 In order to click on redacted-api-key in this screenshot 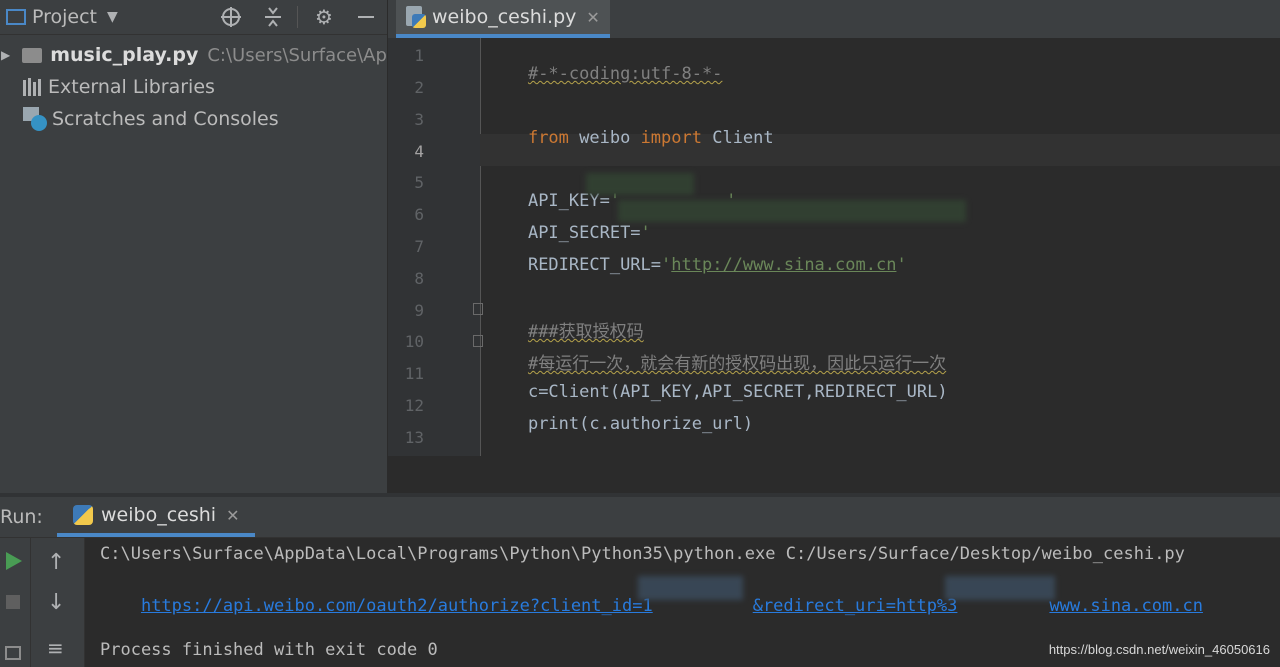, I will do `click(640, 184)`.